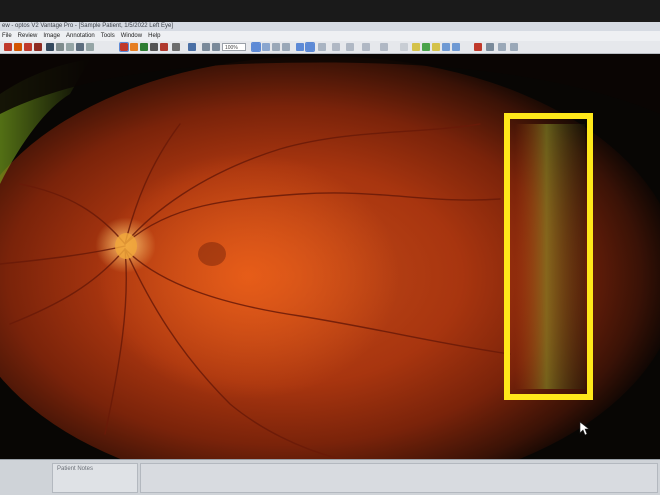  Describe the element at coordinates (154, 36) in the screenshot. I see `menu-help: Help` at that location.